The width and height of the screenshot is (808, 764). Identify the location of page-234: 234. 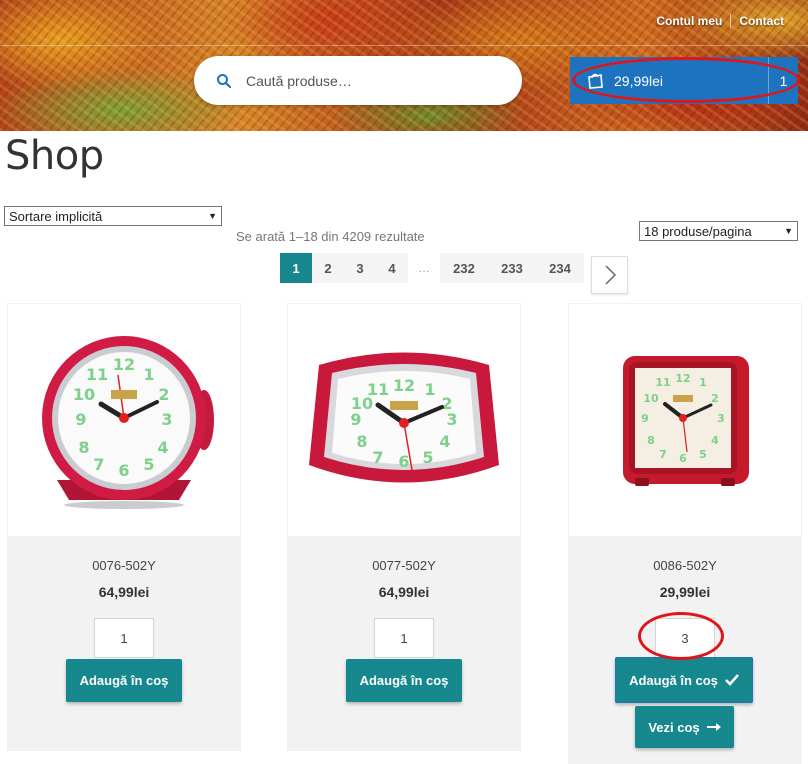
(560, 268).